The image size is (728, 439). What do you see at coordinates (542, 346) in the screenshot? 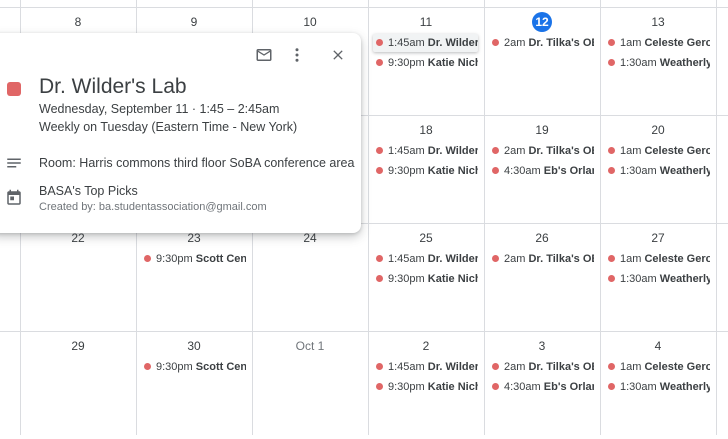
I see `day-number: 3` at bounding box center [542, 346].